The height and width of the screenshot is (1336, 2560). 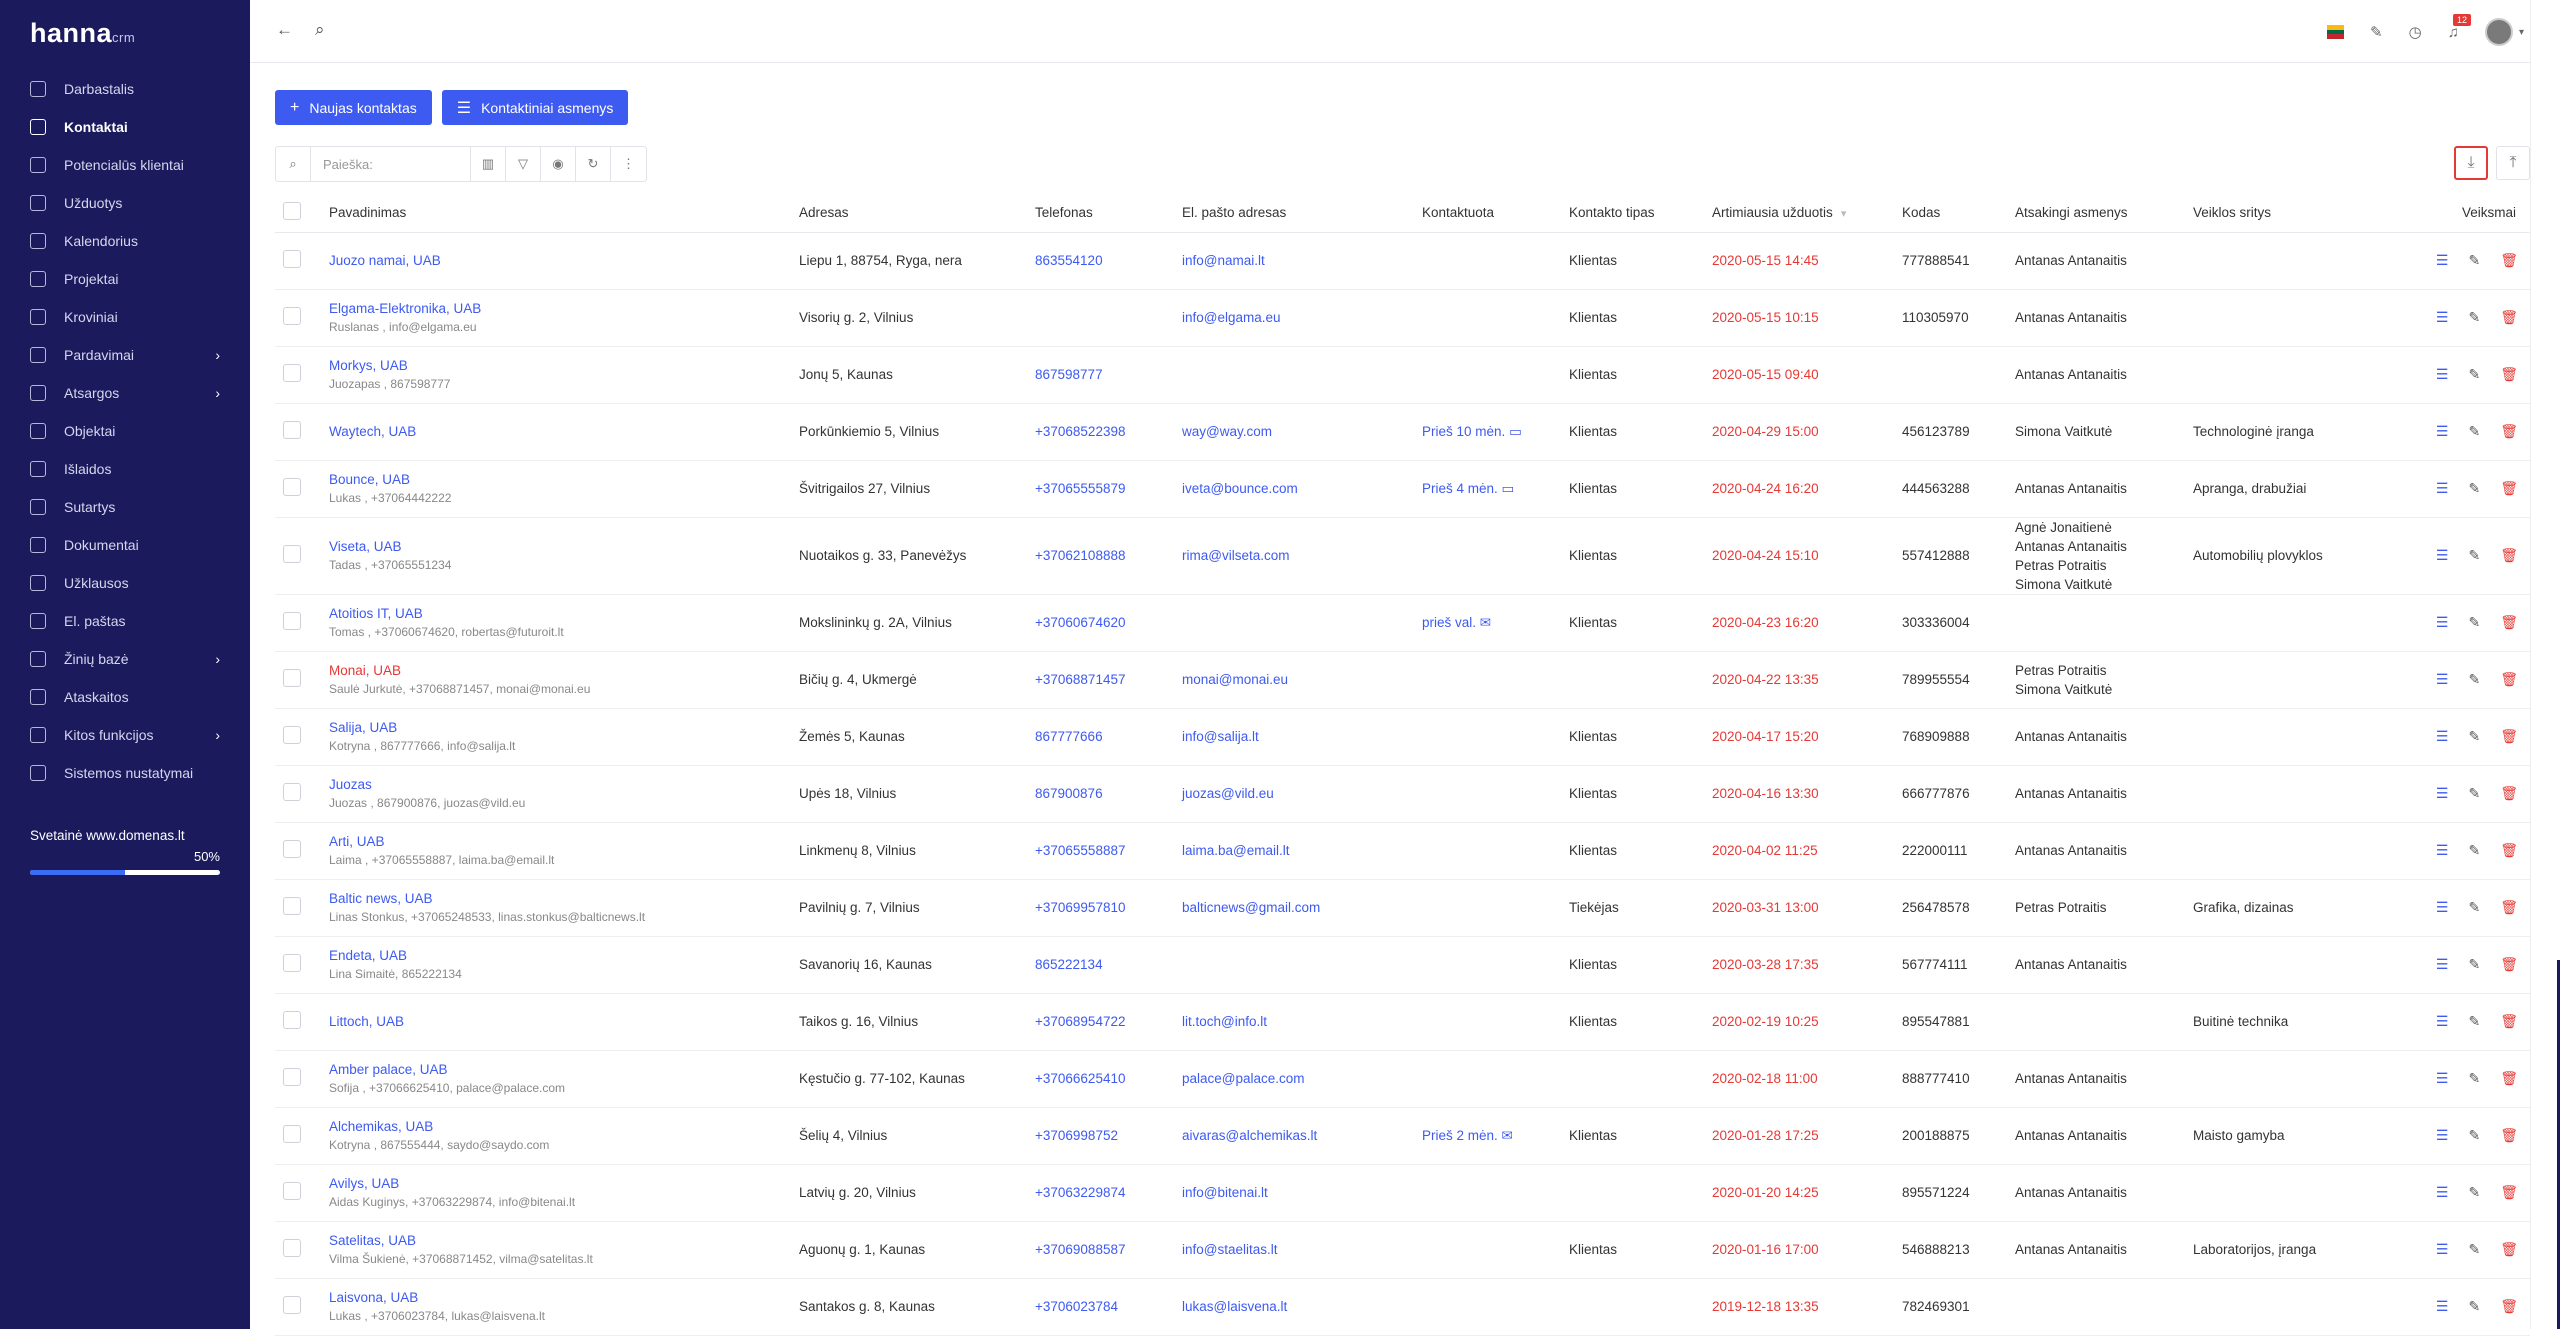 What do you see at coordinates (1460, 1135) in the screenshot?
I see `contacted-value: Prieš 2 mėn.` at bounding box center [1460, 1135].